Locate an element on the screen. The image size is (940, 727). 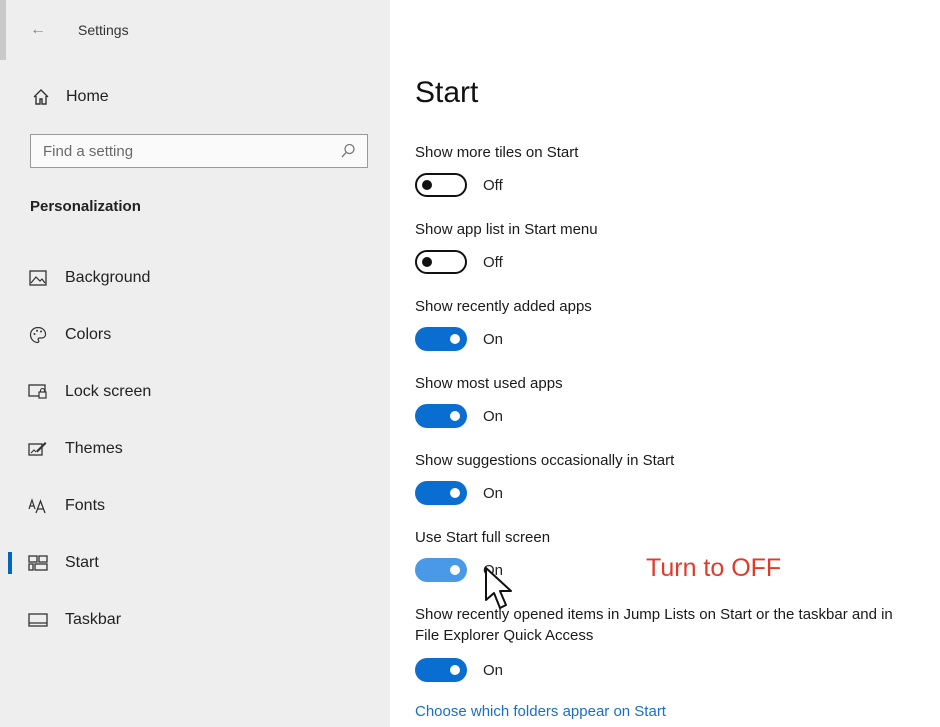
sidebar-item-themes: Themes is located at coordinates (195, 448).